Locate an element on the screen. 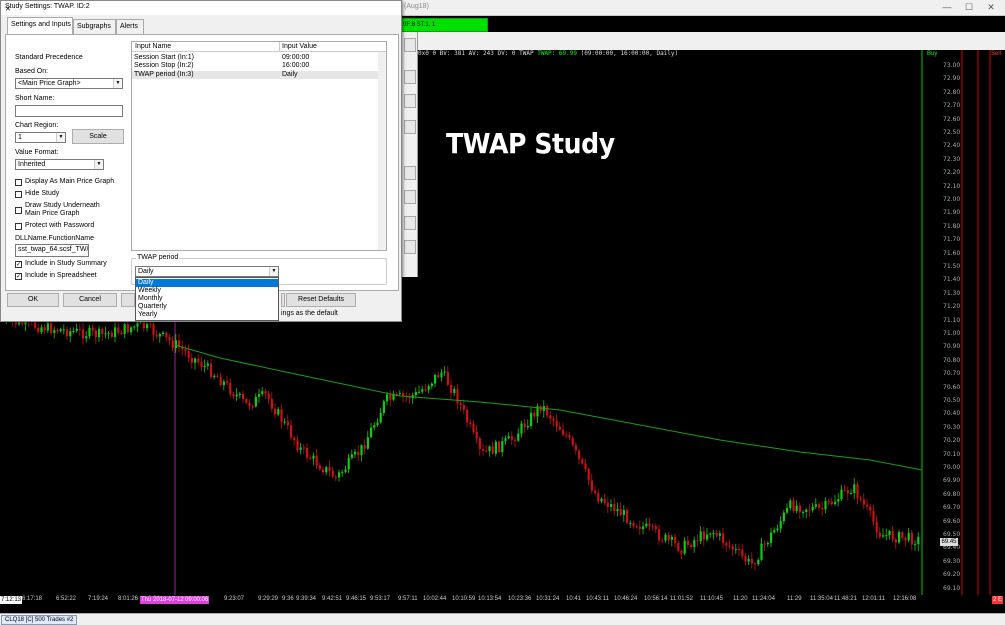 This screenshot has height=625, width=1005. short-name-input is located at coordinates (69, 111).